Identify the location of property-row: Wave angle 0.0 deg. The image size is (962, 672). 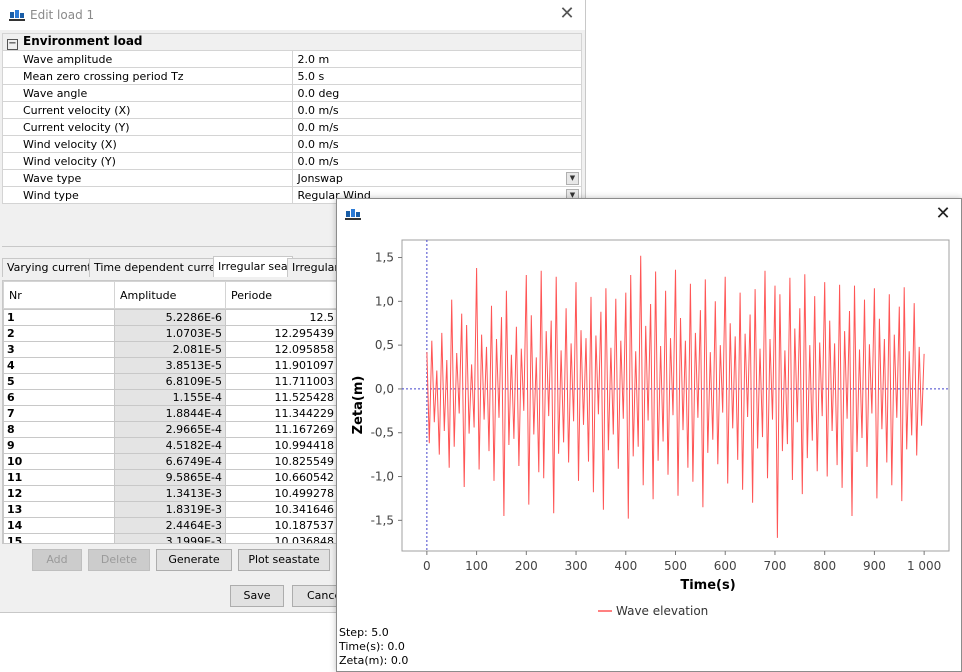
(292, 93).